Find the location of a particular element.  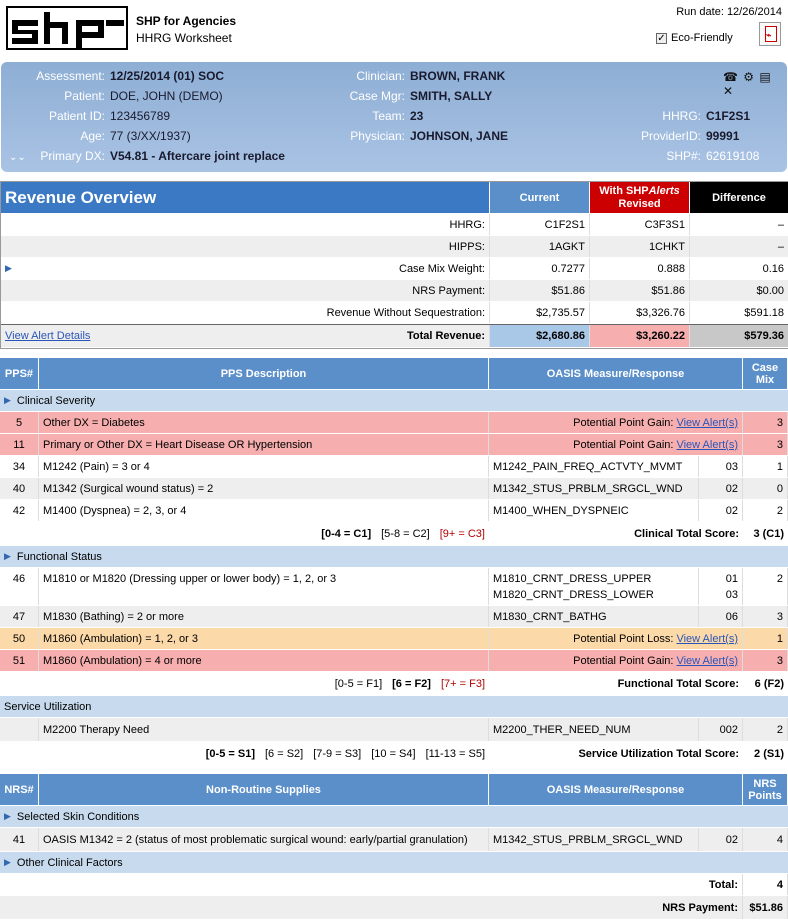

run-date: Run date: 12/26/2014 is located at coordinates (729, 12).